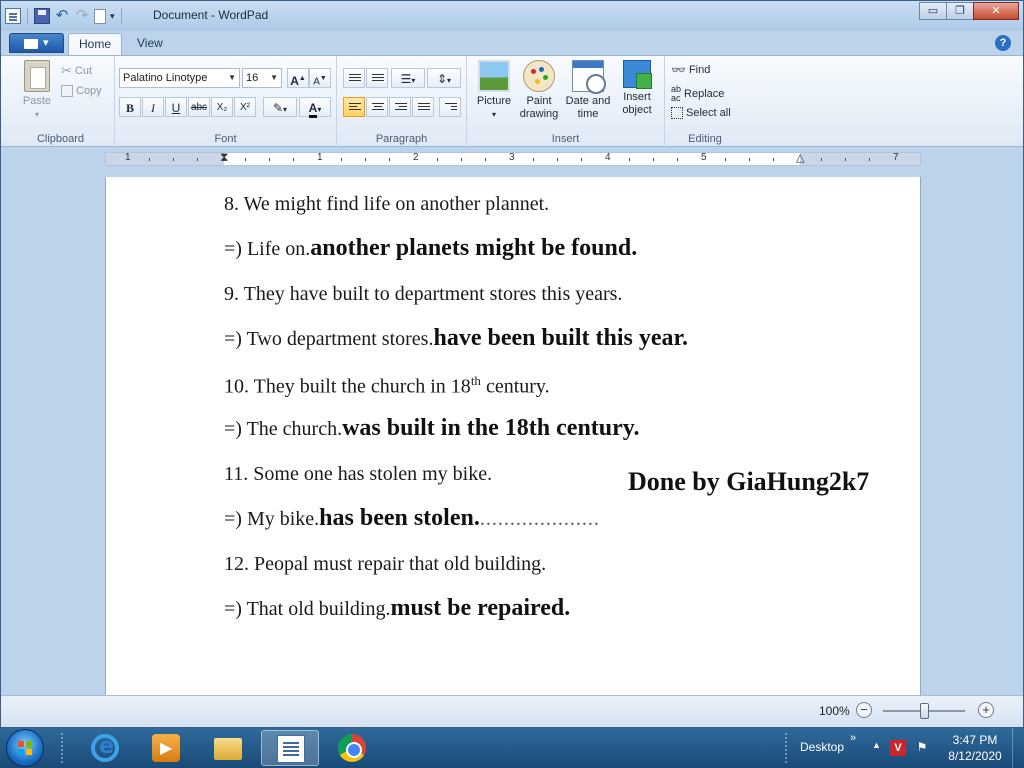 The width and height of the screenshot is (1024, 768). What do you see at coordinates (708, 113) in the screenshot?
I see `select-all-label: Select all` at bounding box center [708, 113].